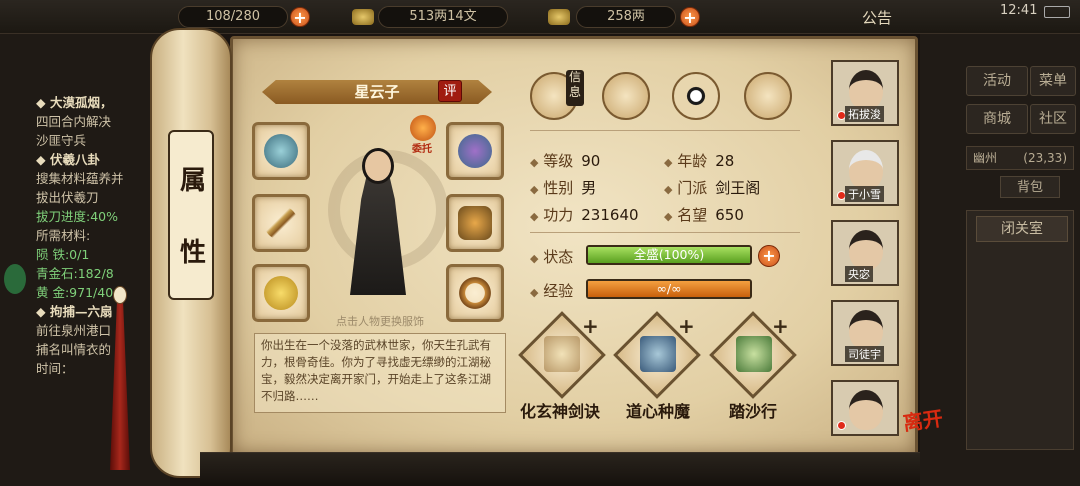 Image resolution: width=1080 pixels, height=486 pixels. What do you see at coordinates (738, 188) in the screenshot?
I see `sect-value: 剑王阁` at bounding box center [738, 188].